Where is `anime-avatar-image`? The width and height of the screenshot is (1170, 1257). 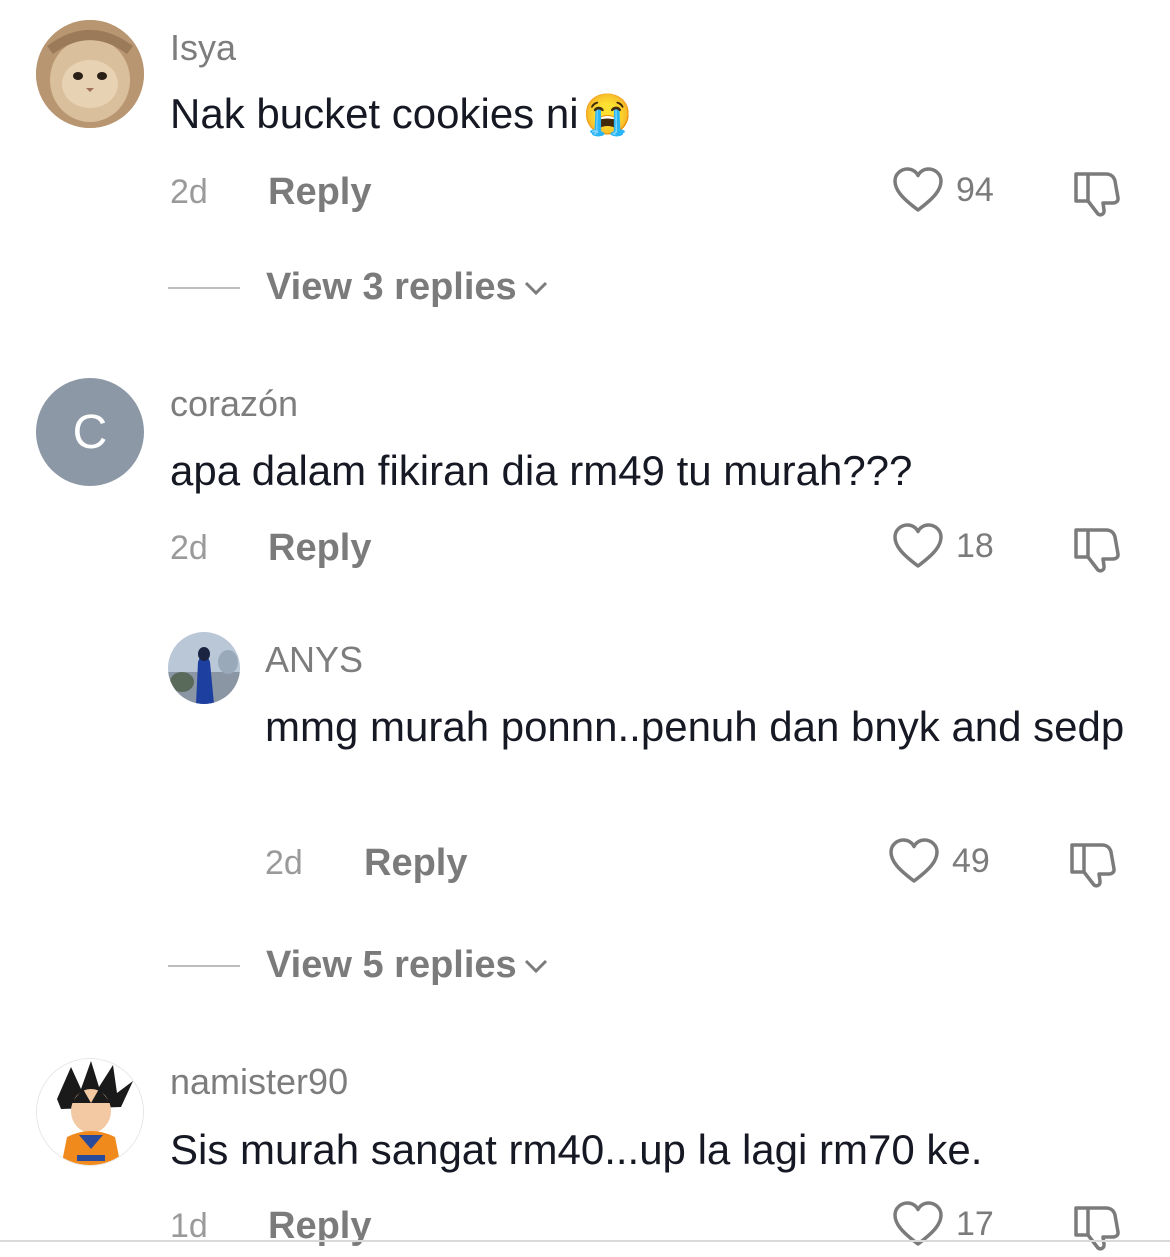 anime-avatar-image is located at coordinates (90, 1112).